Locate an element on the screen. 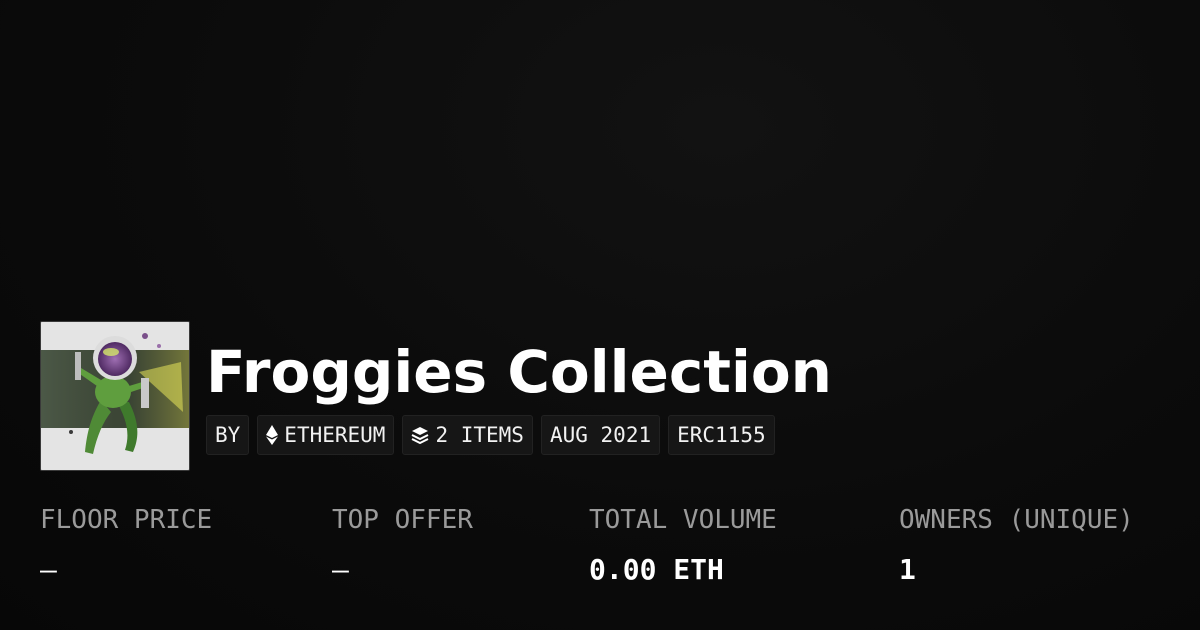 The width and height of the screenshot is (1200, 630). stat-label: OWNERS (UNIQUE) is located at coordinates (1016, 520).